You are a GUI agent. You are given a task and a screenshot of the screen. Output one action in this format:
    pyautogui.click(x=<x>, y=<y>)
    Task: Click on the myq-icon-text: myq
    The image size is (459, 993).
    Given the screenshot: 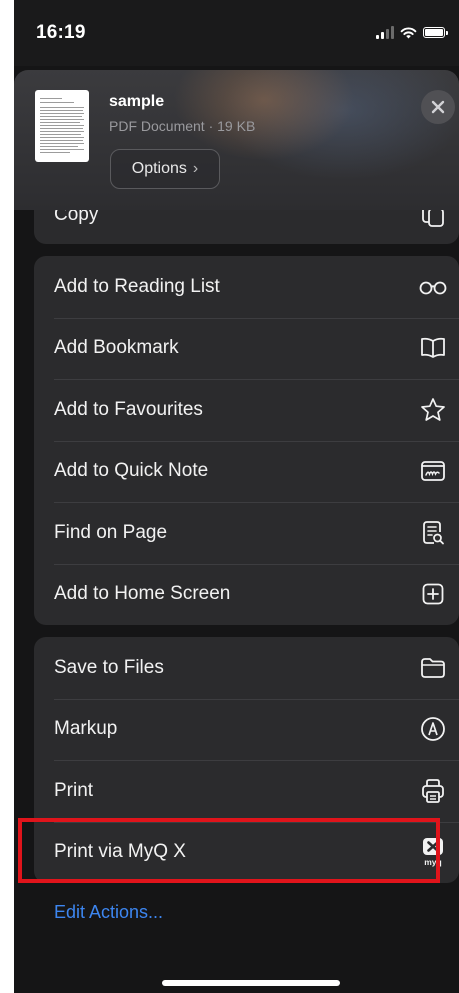 What is the action you would take?
    pyautogui.click(x=432, y=862)
    